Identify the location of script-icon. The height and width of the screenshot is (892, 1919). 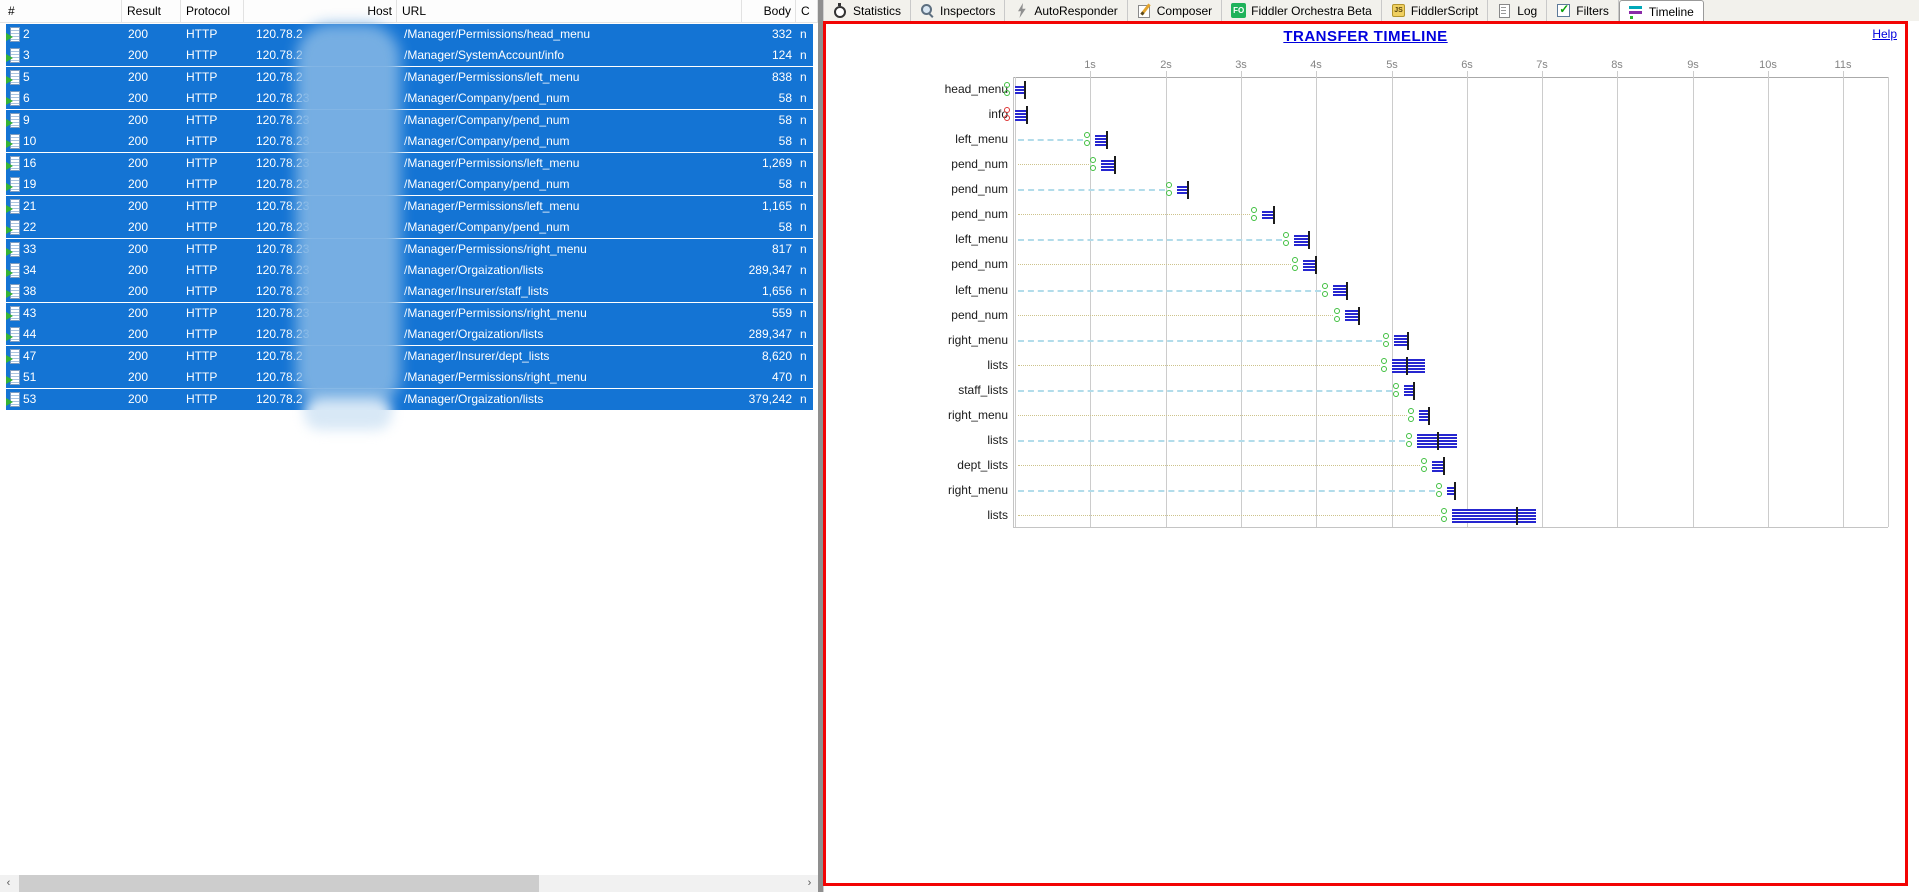
(1398, 10).